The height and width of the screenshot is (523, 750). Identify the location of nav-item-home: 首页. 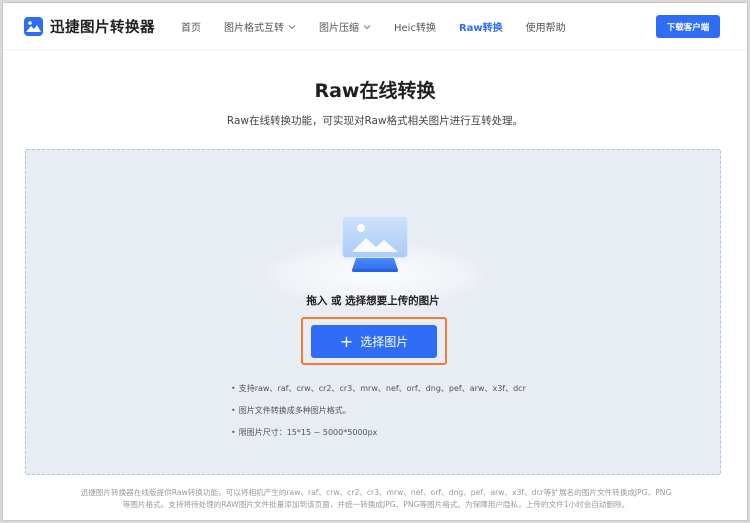
(191, 26).